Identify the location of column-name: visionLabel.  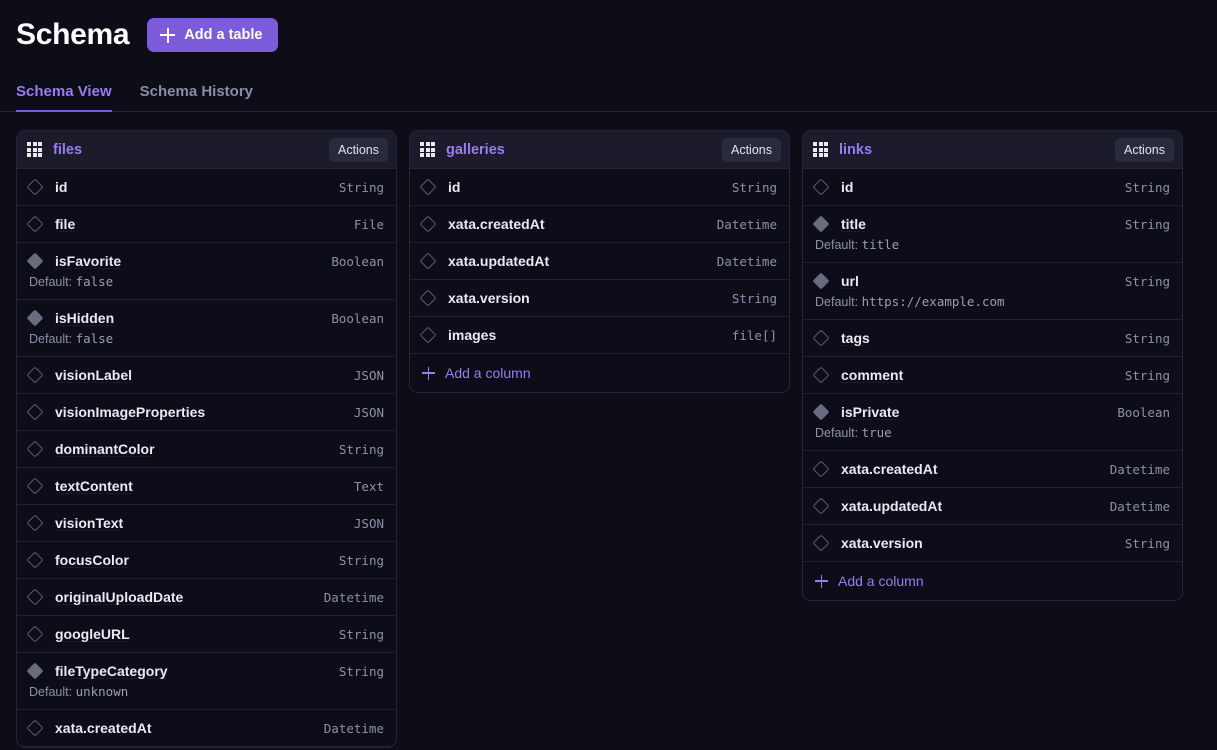
(199, 375).